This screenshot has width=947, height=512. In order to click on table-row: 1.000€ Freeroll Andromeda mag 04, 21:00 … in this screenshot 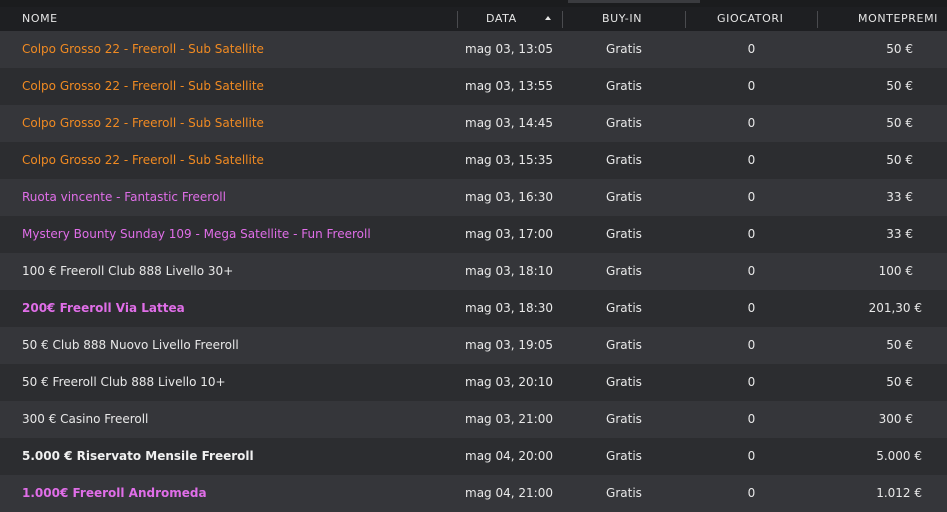, I will do `click(473, 493)`.